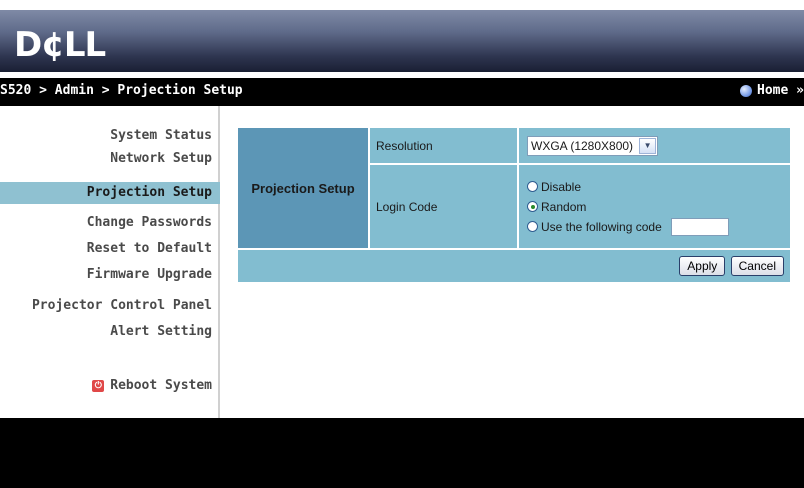 The height and width of the screenshot is (488, 804). What do you see at coordinates (110, 193) in the screenshot?
I see `sidebar-item-projection-setup: Projection Setup` at bounding box center [110, 193].